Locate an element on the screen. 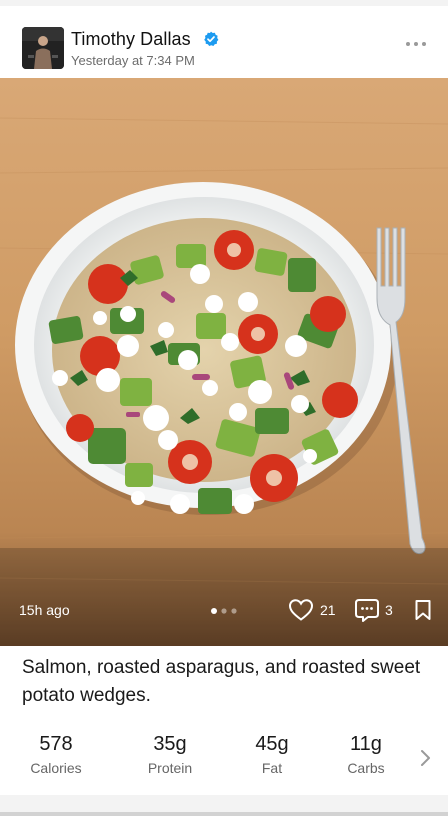  like-count: 21 is located at coordinates (328, 610).